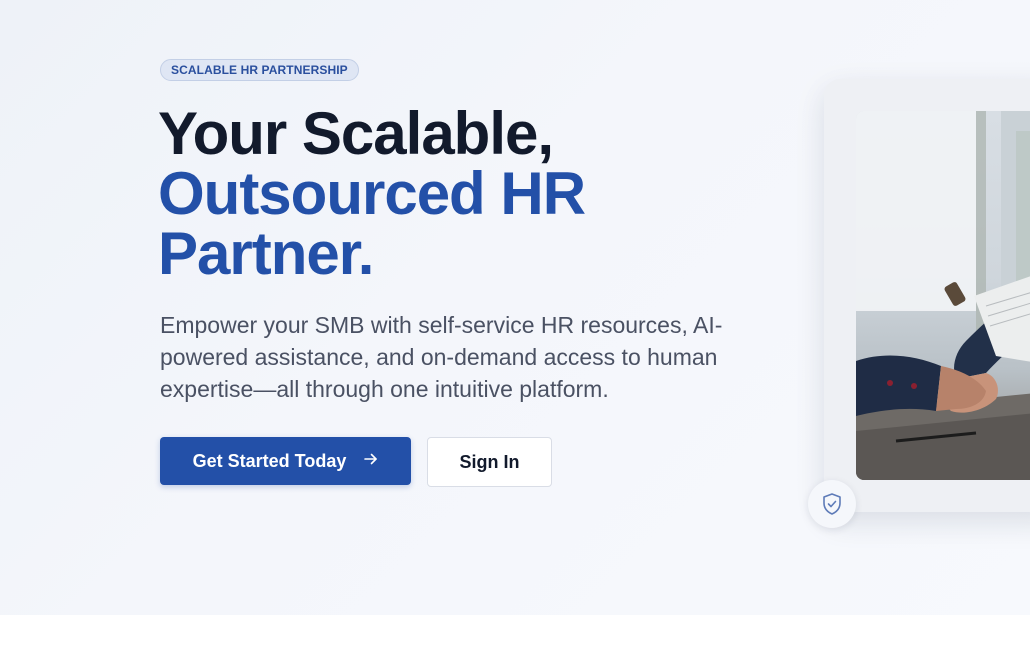  Describe the element at coordinates (515, 636) in the screenshot. I see `next-section` at that location.